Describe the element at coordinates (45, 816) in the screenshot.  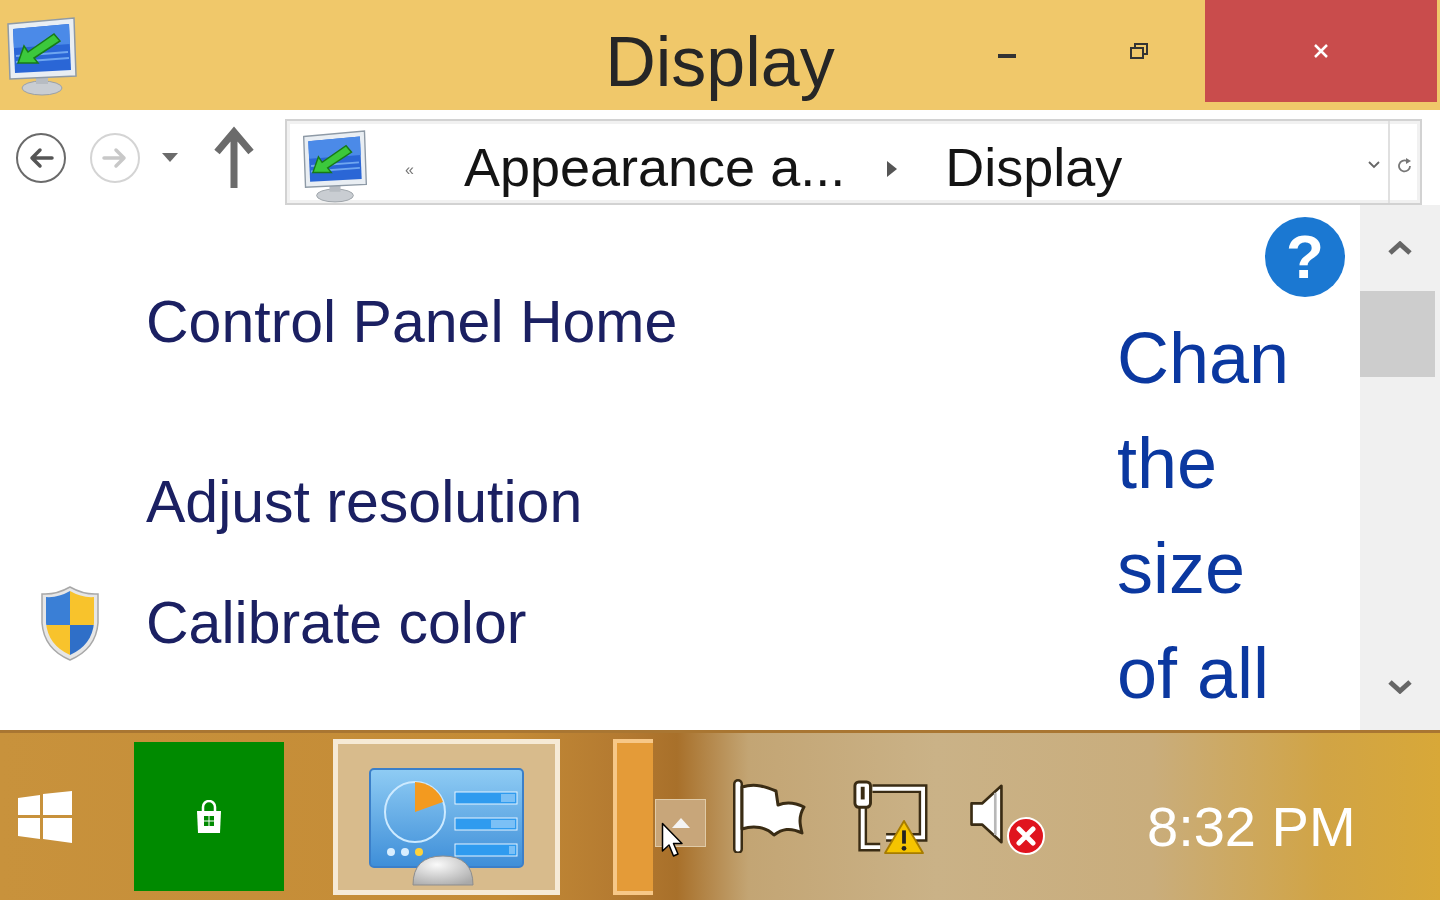
I see `windows-logo-icon` at that location.